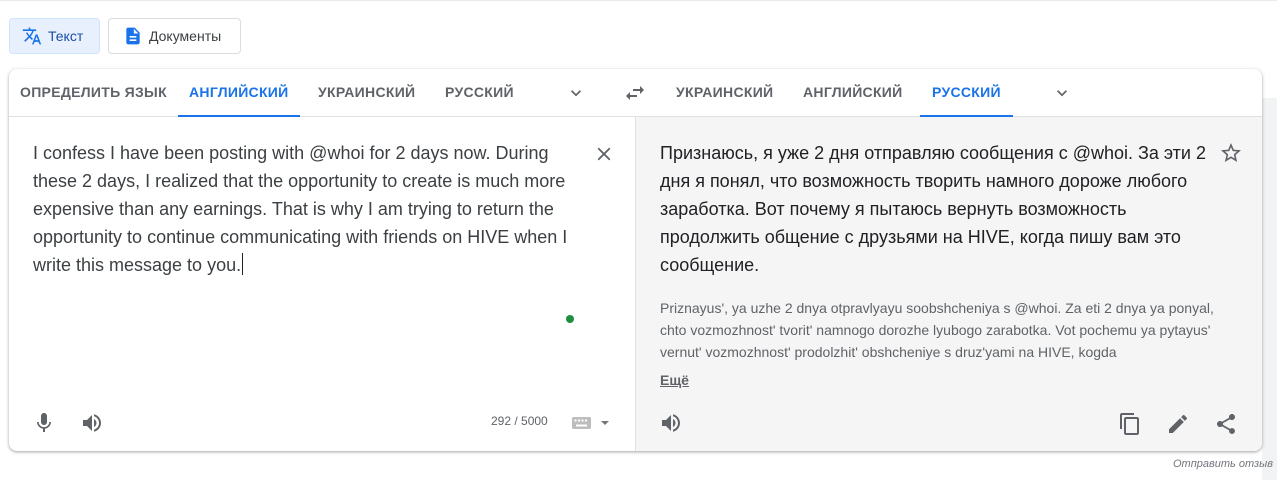 The height and width of the screenshot is (480, 1277). Describe the element at coordinates (576, 93) in the screenshot. I see `source-lang-more-chevron-down-icon` at that location.